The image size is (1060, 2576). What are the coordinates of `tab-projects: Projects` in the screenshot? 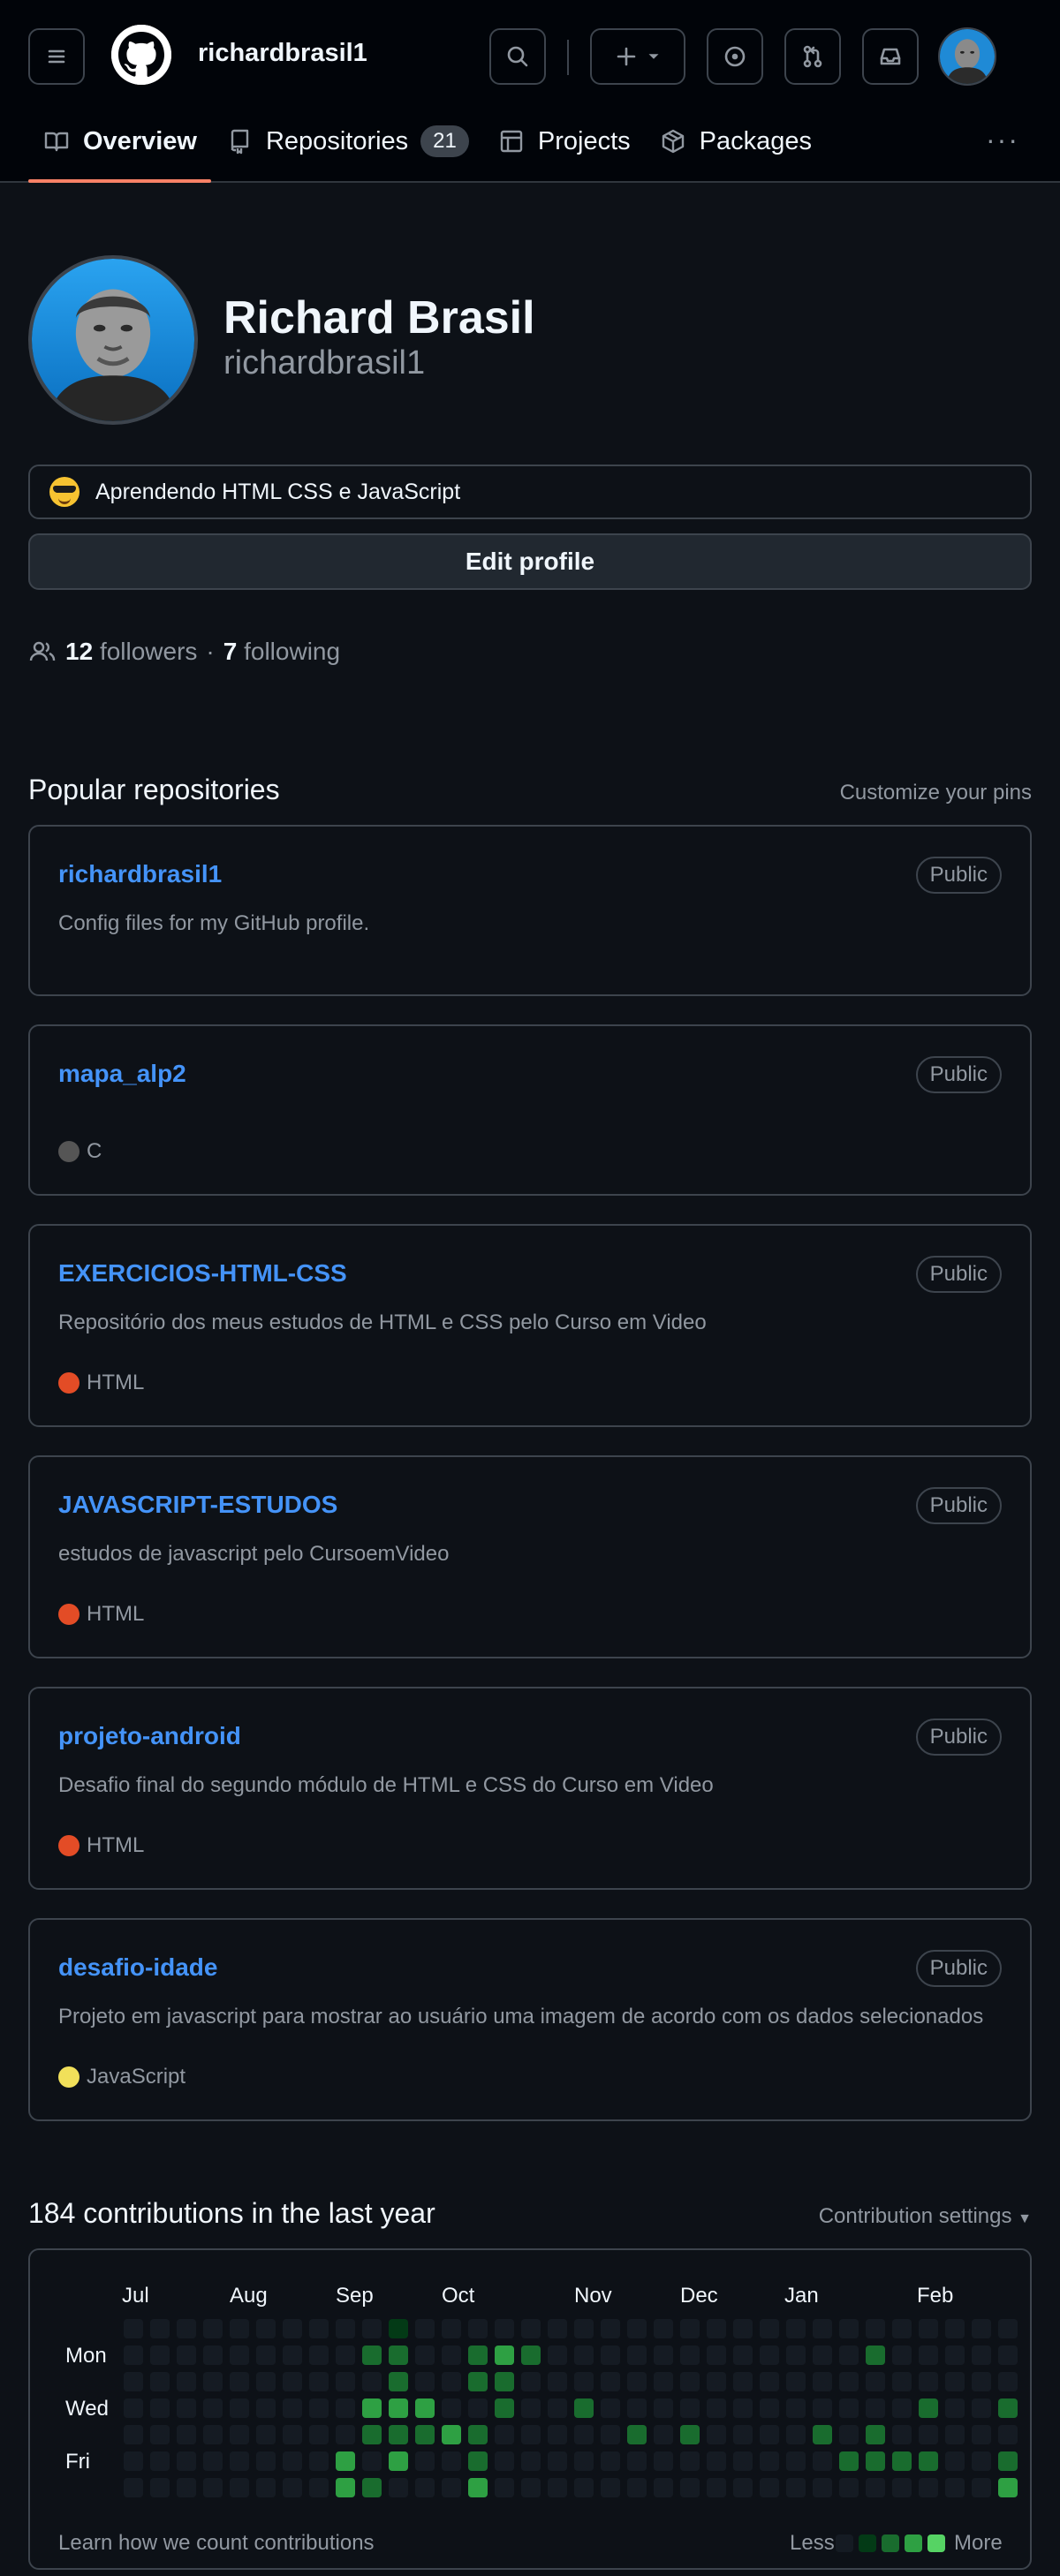 It's located at (564, 141).